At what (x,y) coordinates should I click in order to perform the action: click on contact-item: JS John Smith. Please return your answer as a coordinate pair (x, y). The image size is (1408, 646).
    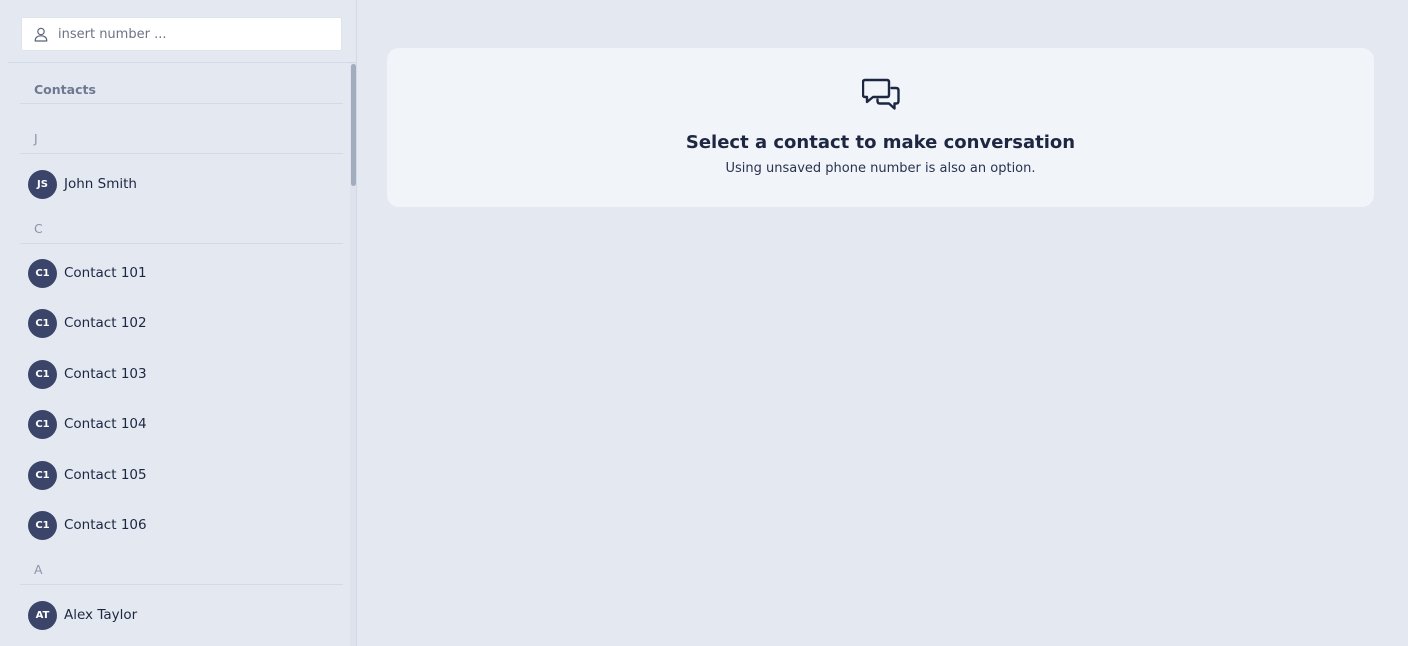
    Looking at the image, I should click on (181, 185).